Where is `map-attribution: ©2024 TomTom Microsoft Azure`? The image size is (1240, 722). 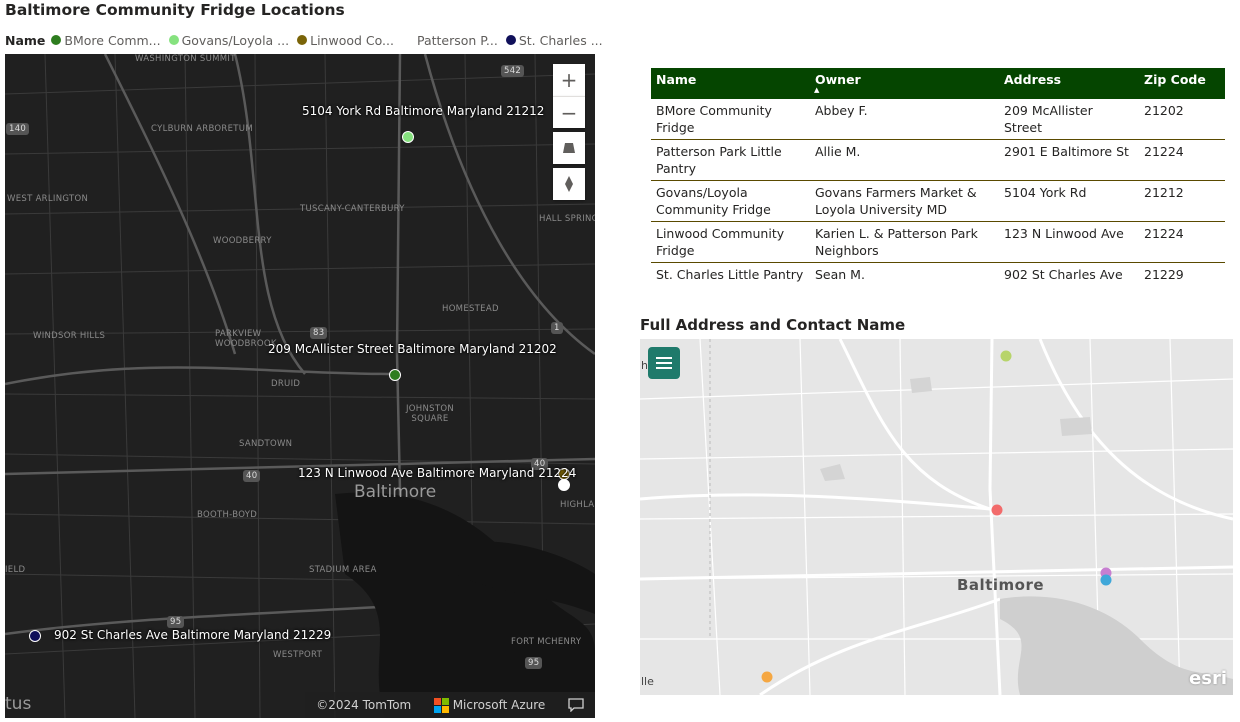 map-attribution: ©2024 TomTom Microsoft Azure is located at coordinates (450, 705).